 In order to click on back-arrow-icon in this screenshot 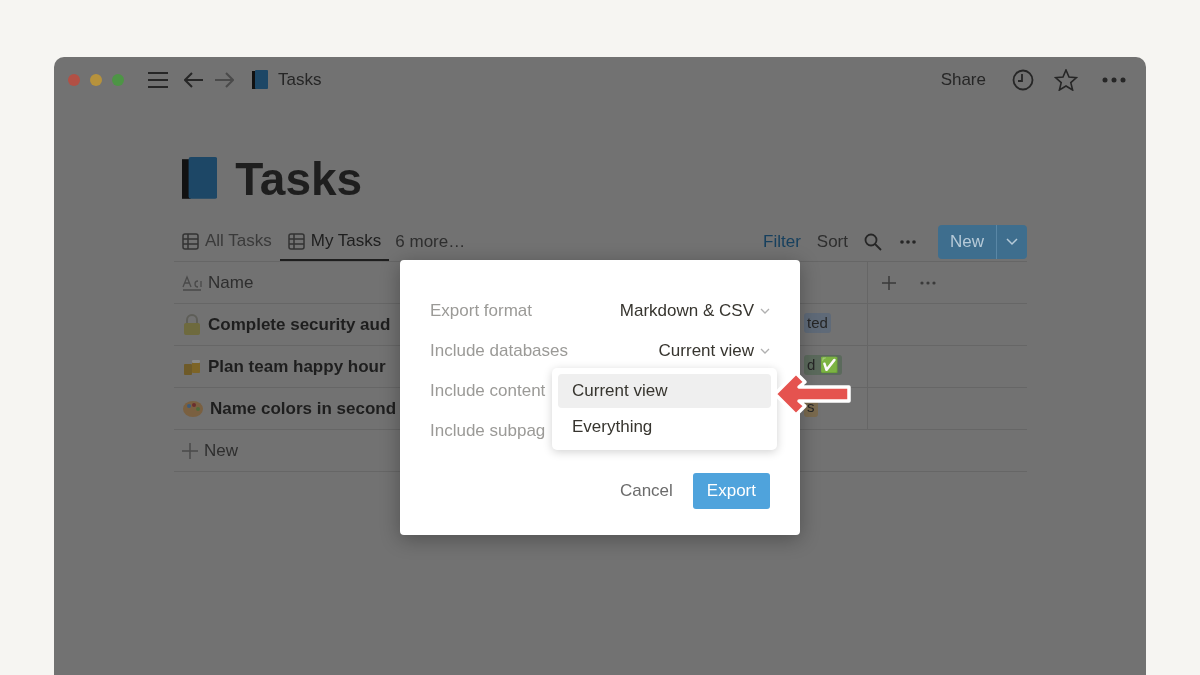, I will do `click(194, 80)`.